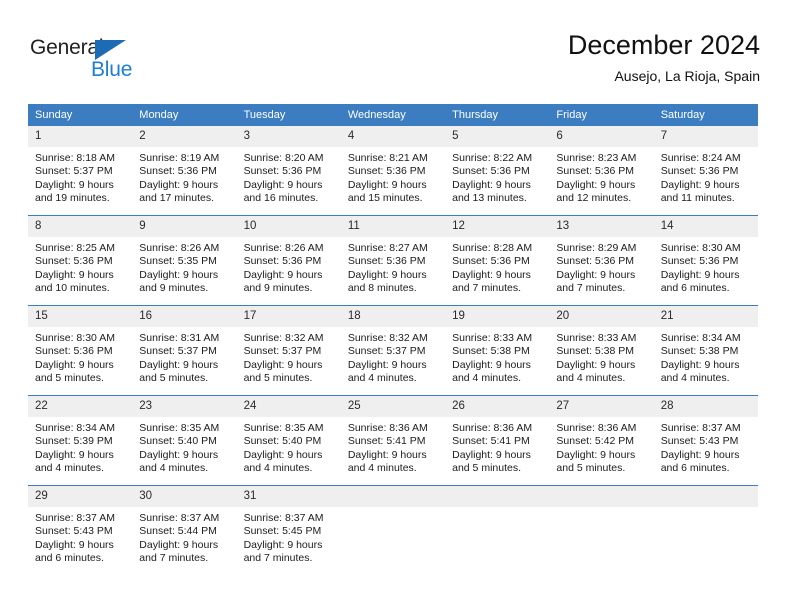  What do you see at coordinates (184, 406) in the screenshot?
I see `day-number: 23` at bounding box center [184, 406].